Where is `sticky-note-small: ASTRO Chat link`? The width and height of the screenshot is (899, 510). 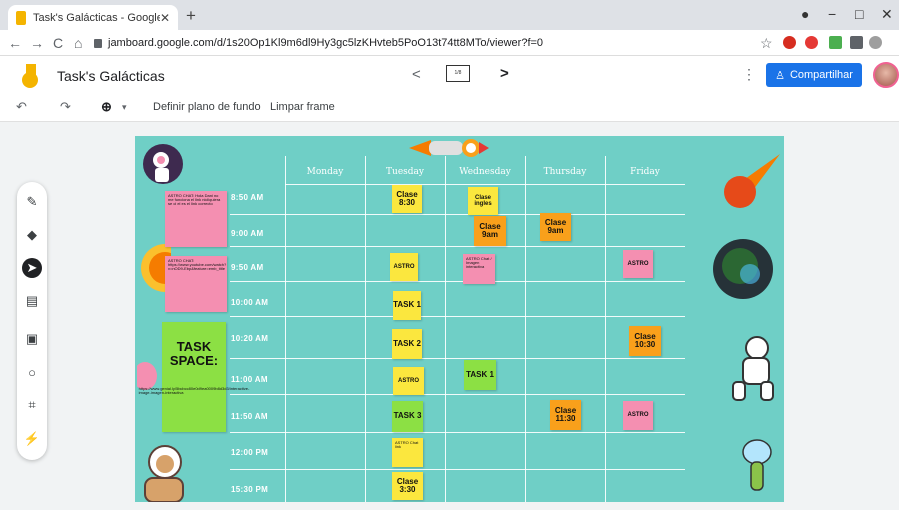 sticky-note-small: ASTRO Chat link is located at coordinates (407, 452).